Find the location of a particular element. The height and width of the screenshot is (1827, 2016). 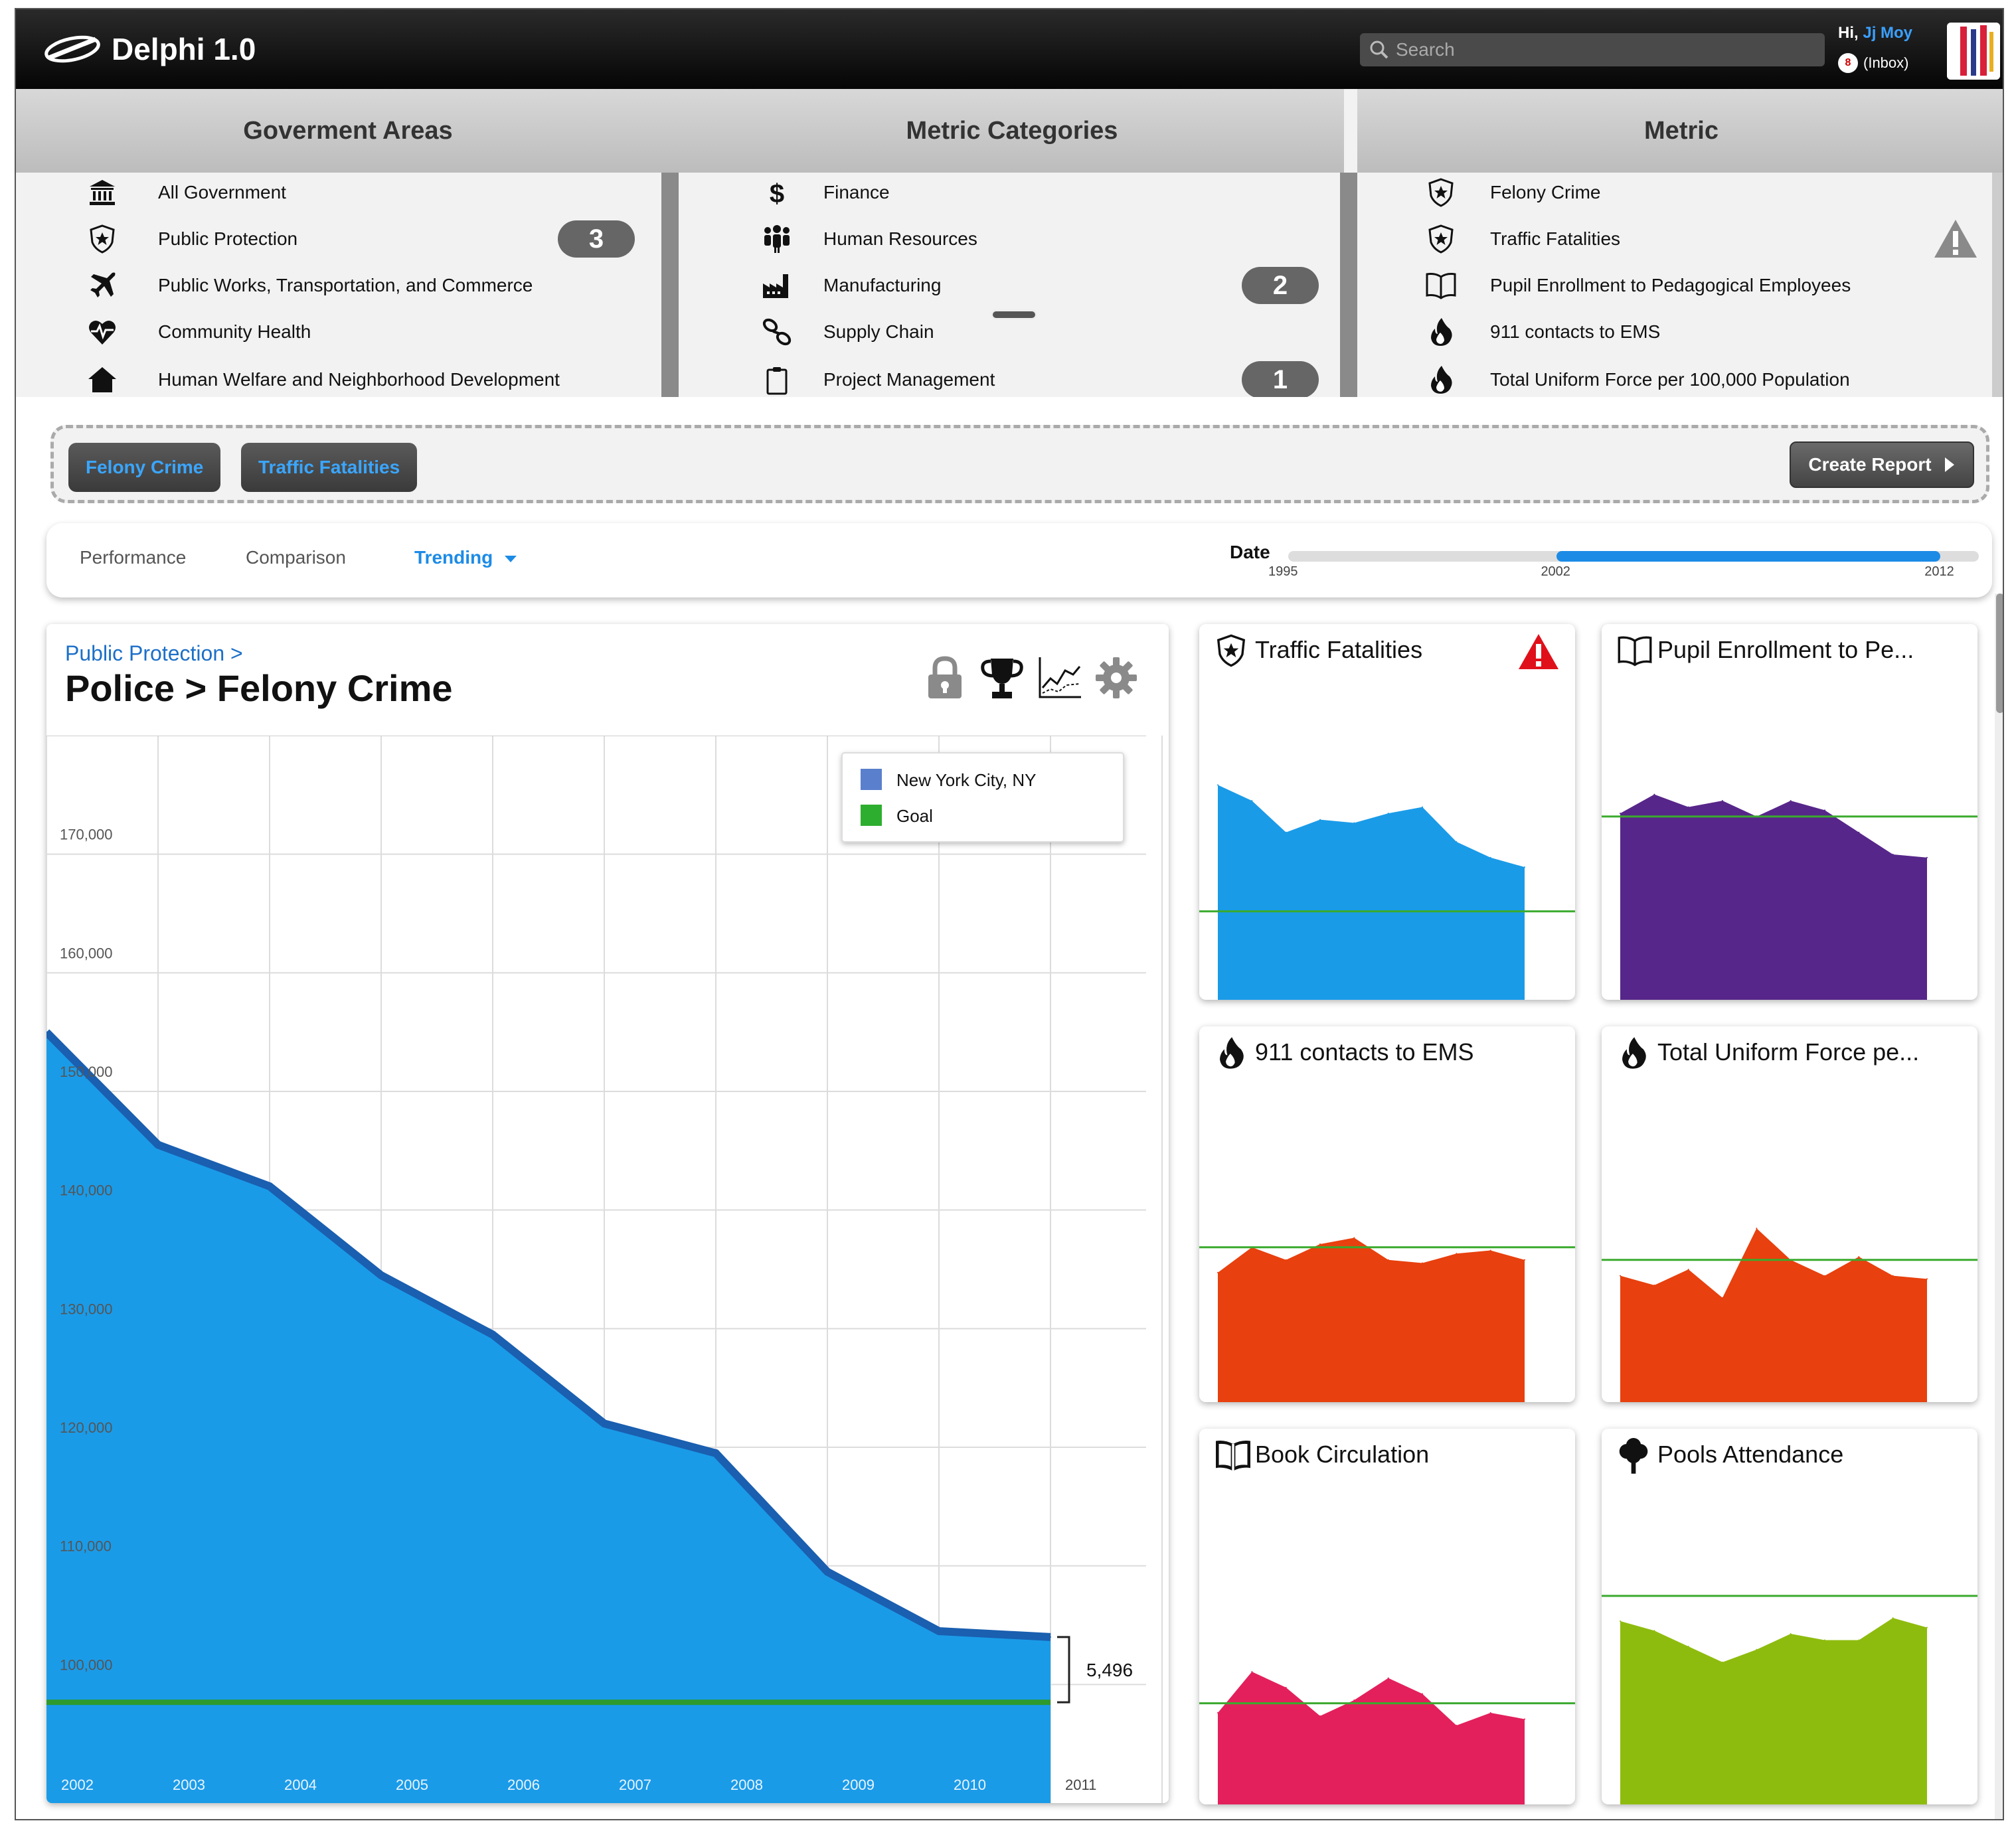

legend-swatch is located at coordinates (872, 816).